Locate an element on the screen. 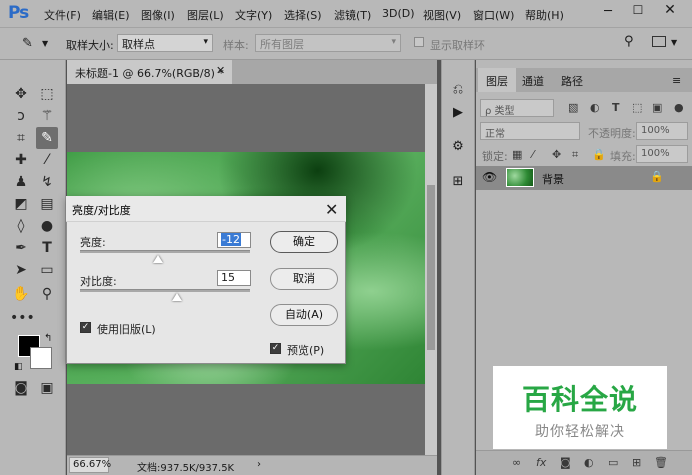 The width and height of the screenshot is (692, 475). menu-layer: 图层(L) is located at coordinates (205, 15).